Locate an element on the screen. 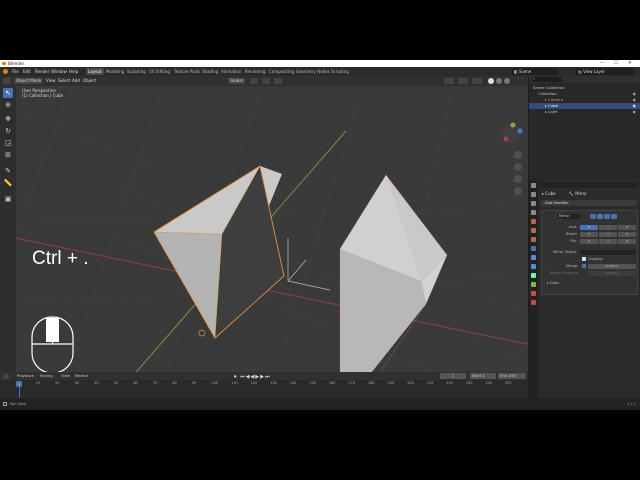 The height and width of the screenshot is (480, 640). blender-menu-icon is located at coordinates (5, 71).